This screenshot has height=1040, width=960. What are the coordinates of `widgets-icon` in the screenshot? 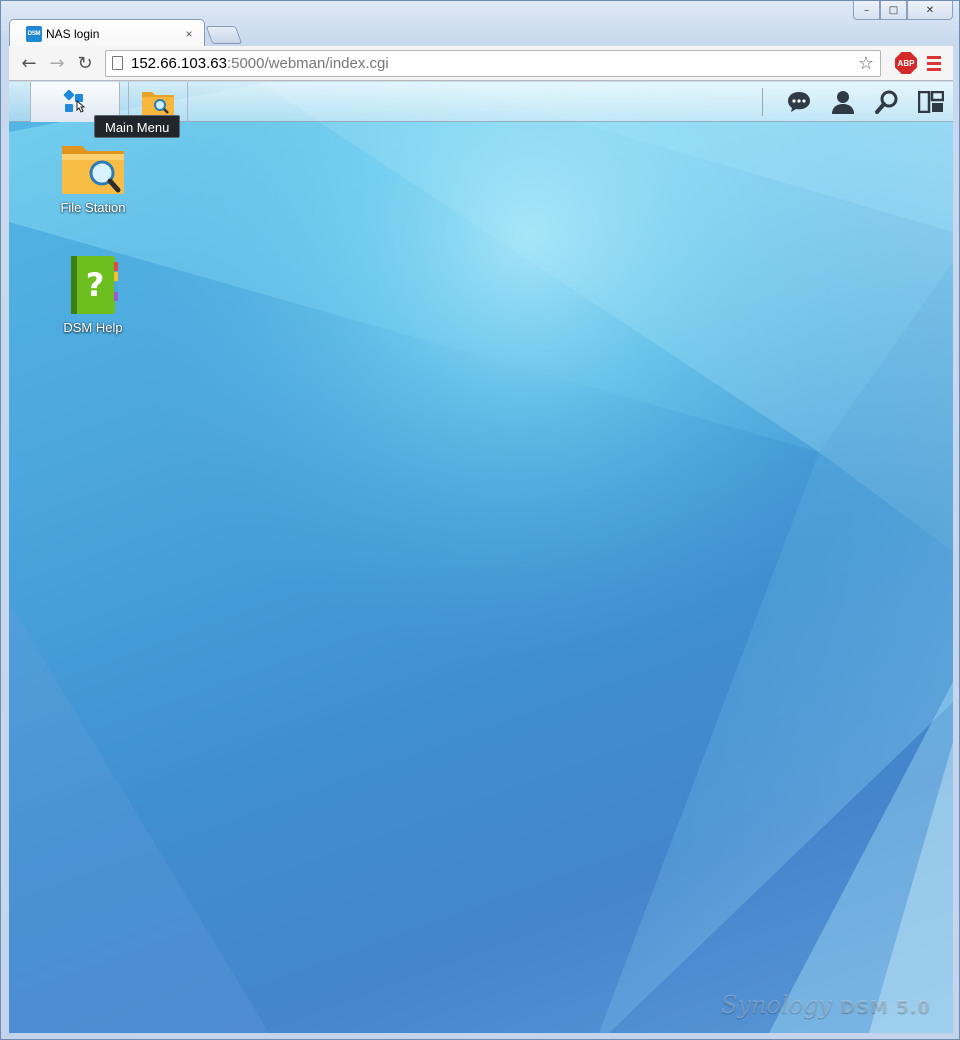 It's located at (931, 101).